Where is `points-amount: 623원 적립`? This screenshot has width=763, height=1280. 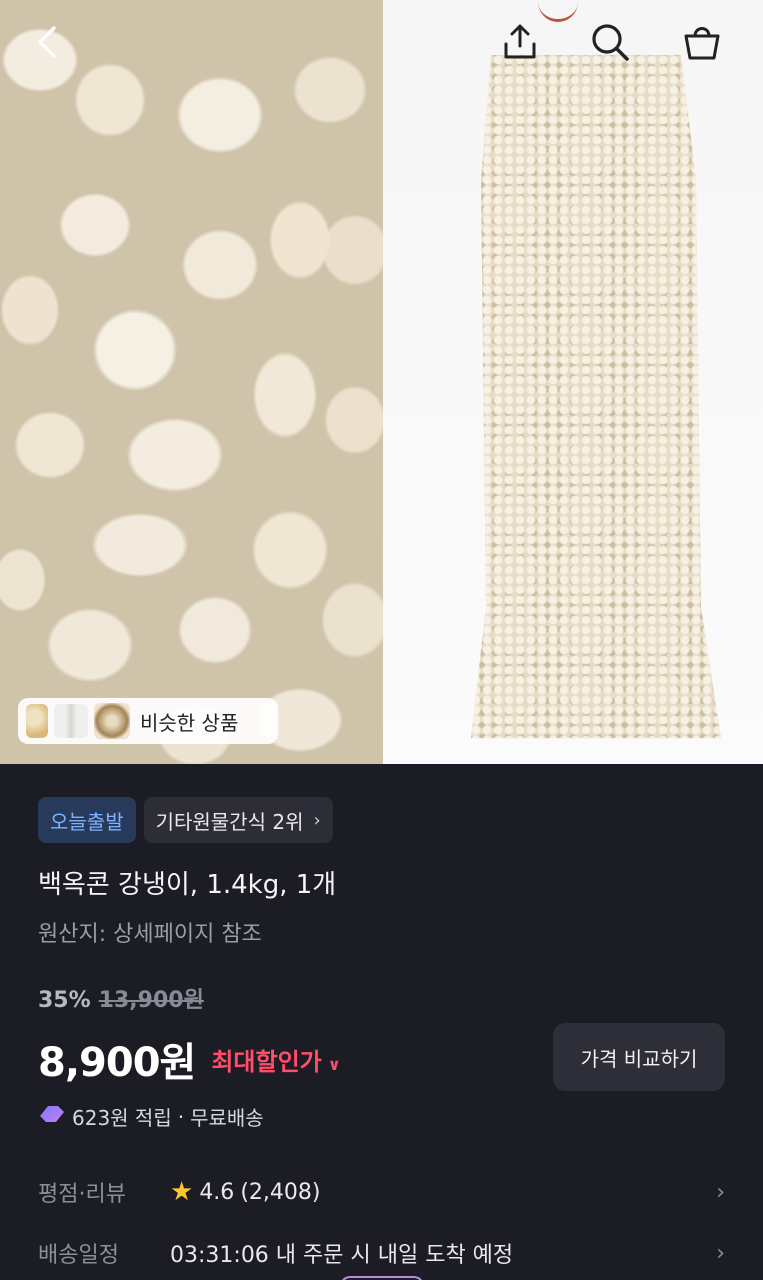
points-amount: 623원 적립 is located at coordinates (122, 1118).